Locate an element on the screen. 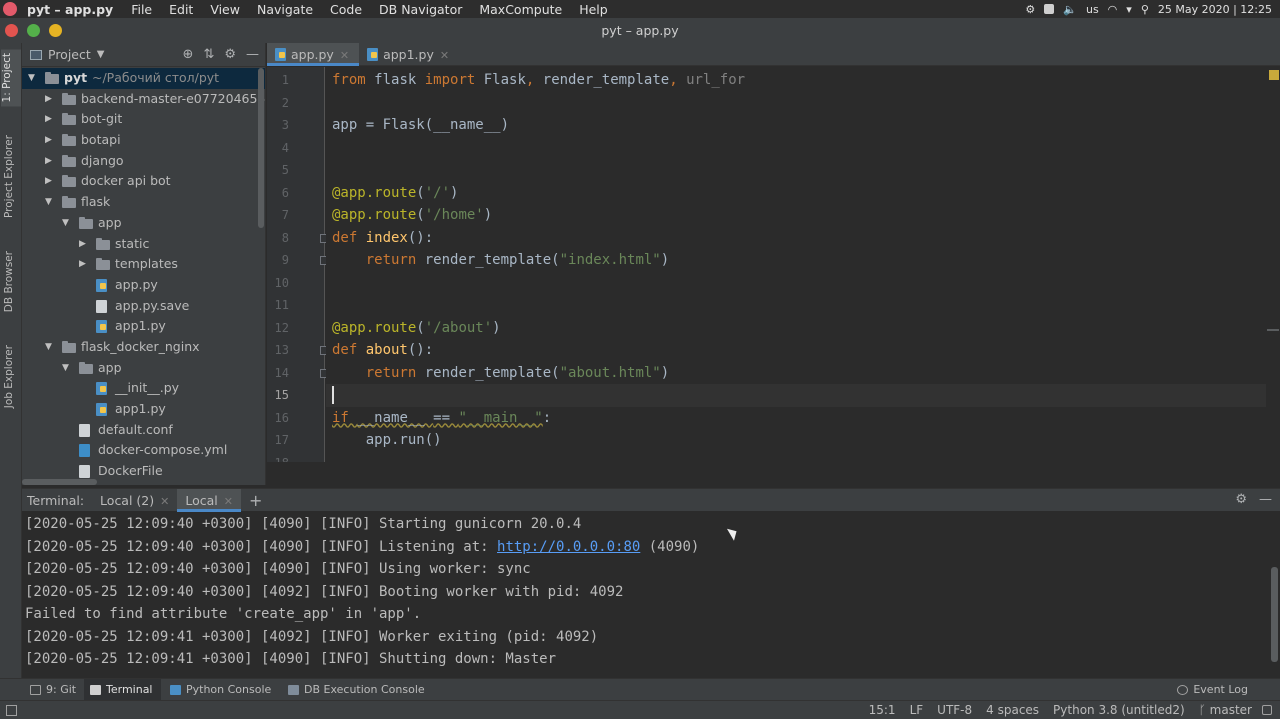 This screenshot has height=719, width=1280. terminal-tab-local: Local ✕ is located at coordinates (209, 500).